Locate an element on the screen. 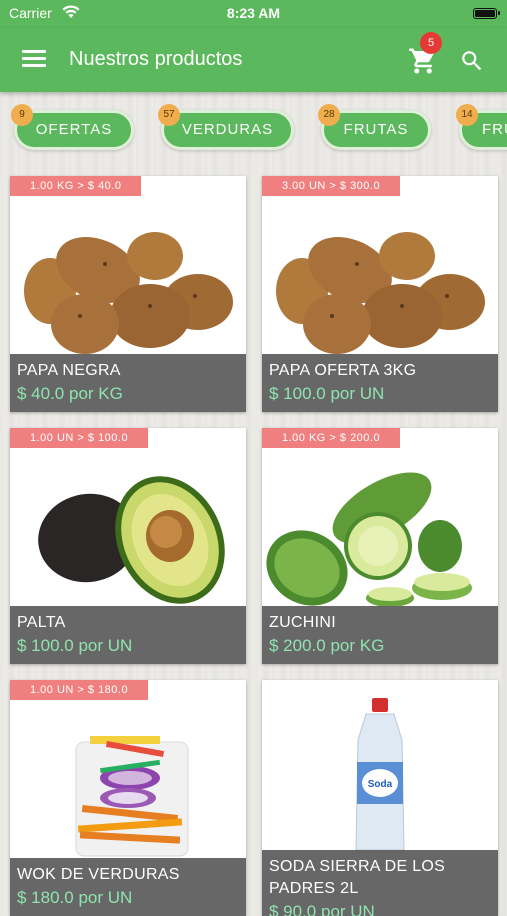  category-bar: OFERTAS 9 VERDURAS 57 FRUTAS 28 FRU 14 is located at coordinates (253, 130).